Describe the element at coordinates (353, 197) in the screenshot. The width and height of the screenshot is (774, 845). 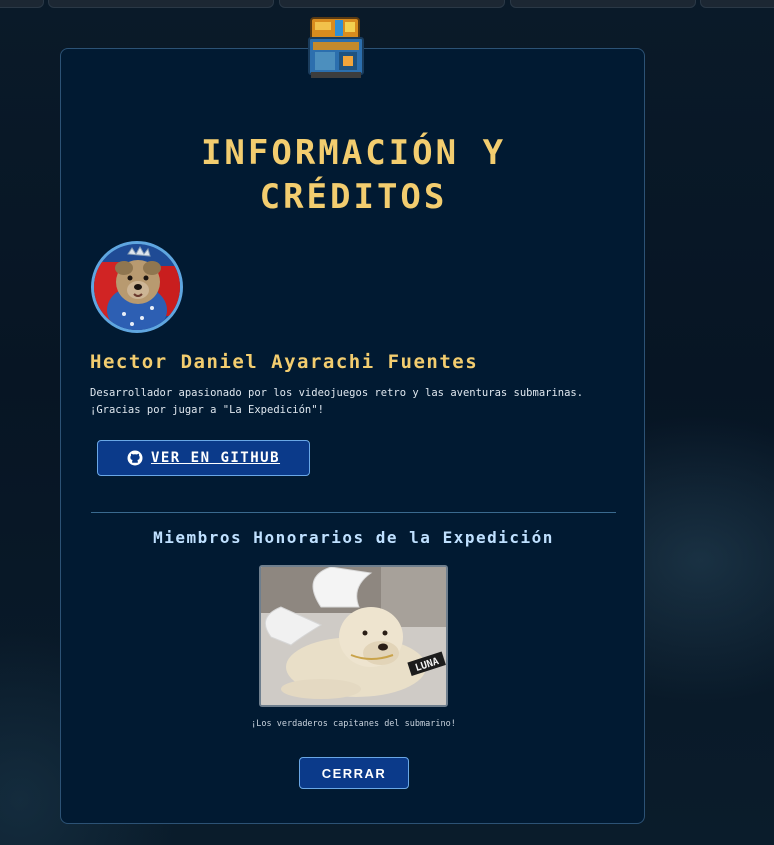
I see `modal-title-line-2: Créditos` at that location.